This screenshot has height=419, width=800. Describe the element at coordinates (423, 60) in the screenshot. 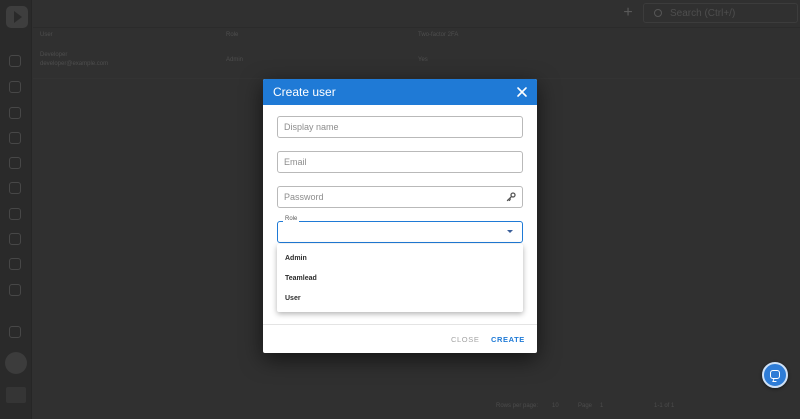

I see `user-2fa: Yes` at that location.